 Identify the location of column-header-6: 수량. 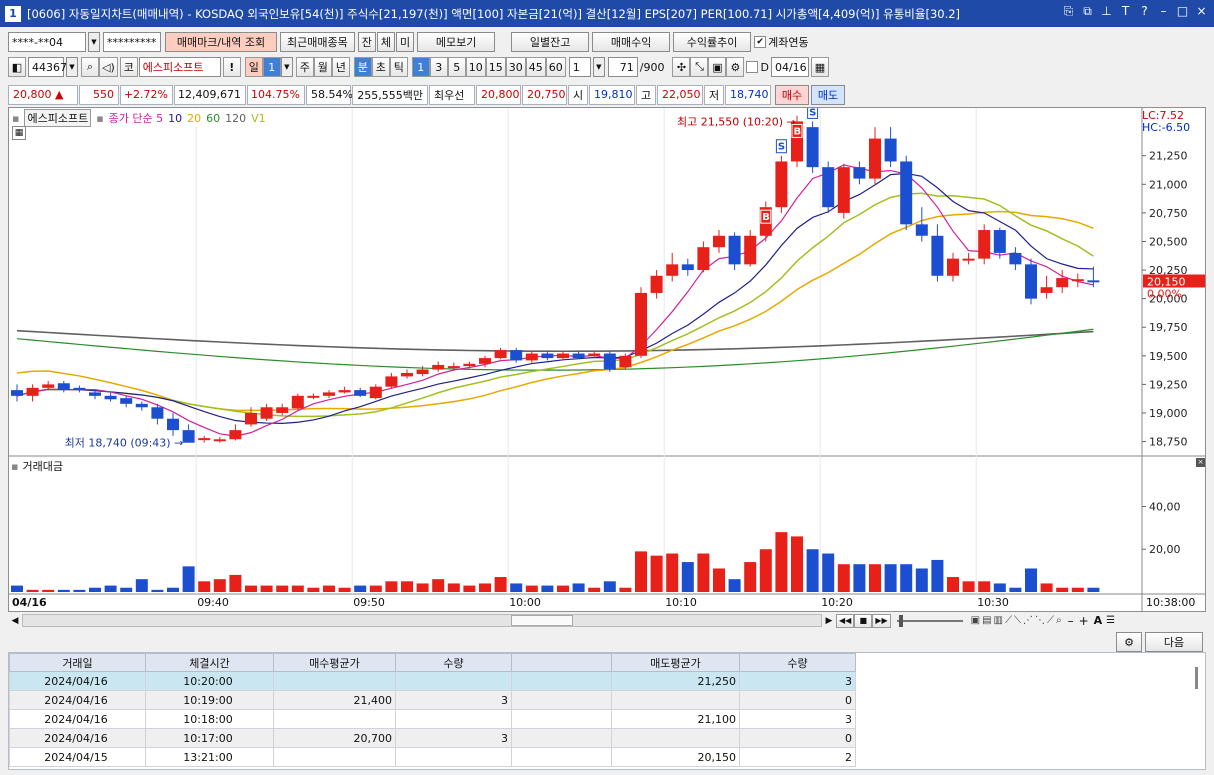
(797, 662).